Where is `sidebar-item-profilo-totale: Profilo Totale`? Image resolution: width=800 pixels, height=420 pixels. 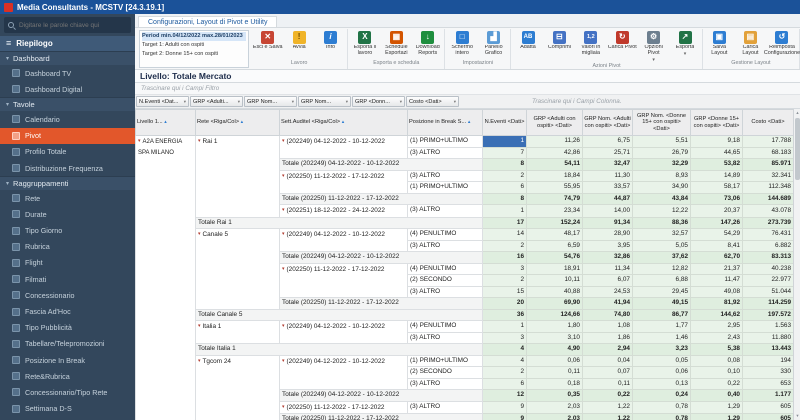 sidebar-item-profilo-totale: Profilo Totale is located at coordinates (67, 152).